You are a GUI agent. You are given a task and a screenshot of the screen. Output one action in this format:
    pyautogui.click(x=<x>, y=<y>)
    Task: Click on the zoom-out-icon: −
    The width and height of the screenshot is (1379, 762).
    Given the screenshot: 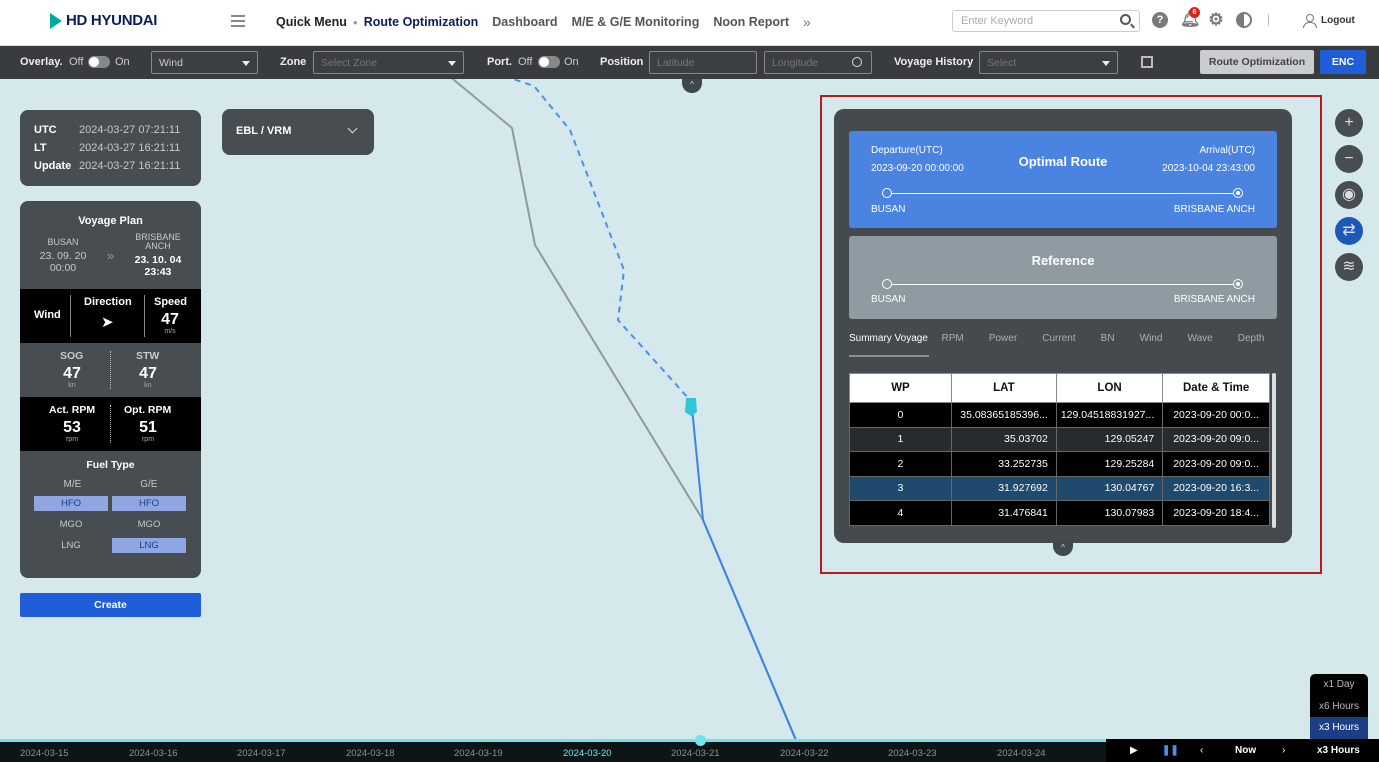 What is the action you would take?
    pyautogui.click(x=1349, y=159)
    